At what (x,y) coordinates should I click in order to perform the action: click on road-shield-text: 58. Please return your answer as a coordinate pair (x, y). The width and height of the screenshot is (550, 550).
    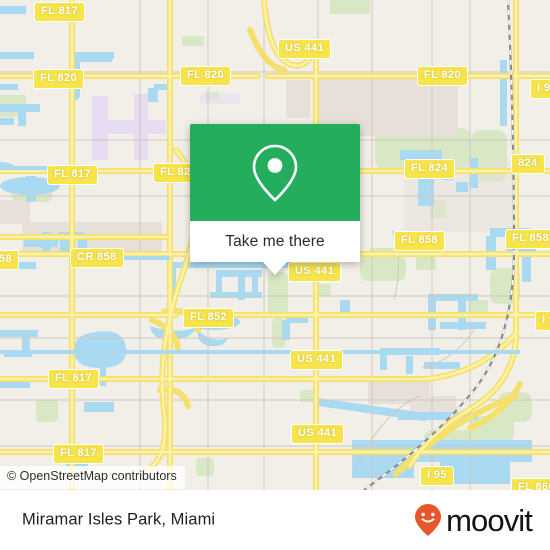
    Looking at the image, I should click on (6, 259).